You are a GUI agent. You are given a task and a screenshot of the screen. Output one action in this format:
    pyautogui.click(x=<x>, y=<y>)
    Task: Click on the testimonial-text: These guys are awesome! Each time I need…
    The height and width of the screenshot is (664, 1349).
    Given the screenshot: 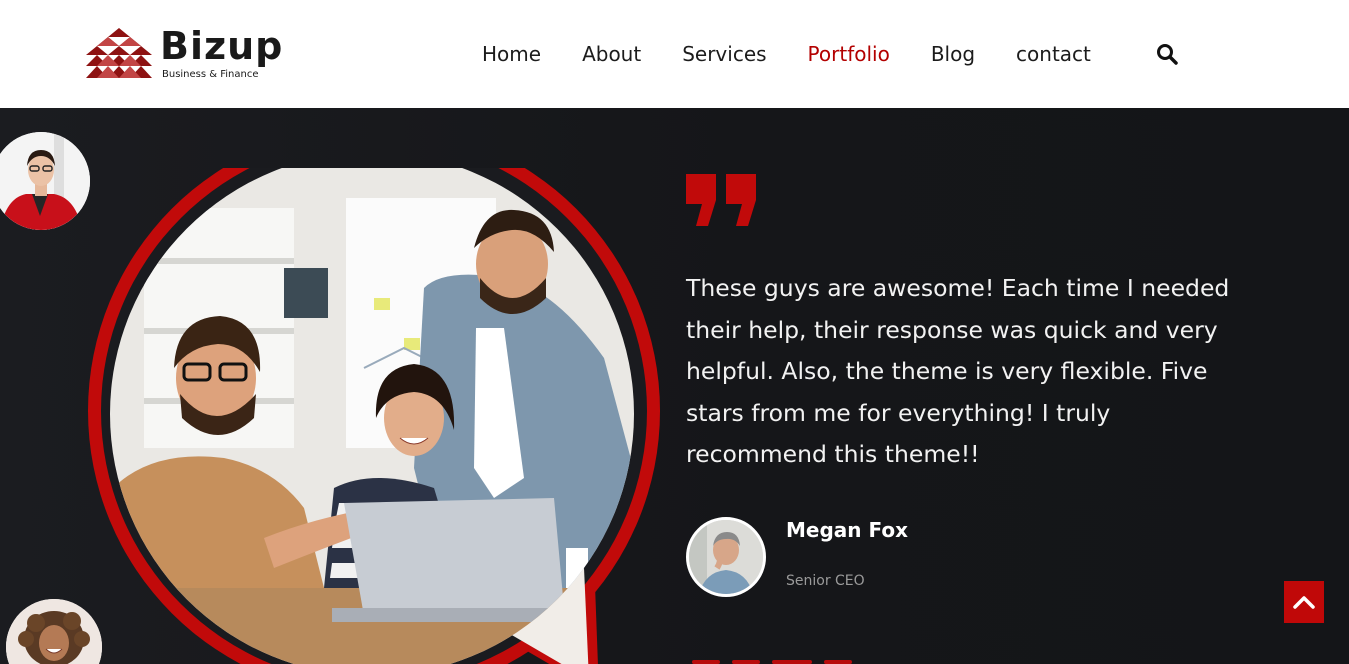 What is the action you would take?
    pyautogui.click(x=958, y=371)
    